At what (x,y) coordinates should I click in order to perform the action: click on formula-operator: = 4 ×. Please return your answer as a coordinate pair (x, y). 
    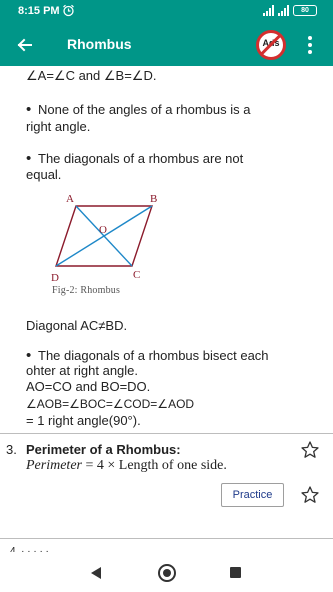
    Looking at the image, I should click on (100, 465).